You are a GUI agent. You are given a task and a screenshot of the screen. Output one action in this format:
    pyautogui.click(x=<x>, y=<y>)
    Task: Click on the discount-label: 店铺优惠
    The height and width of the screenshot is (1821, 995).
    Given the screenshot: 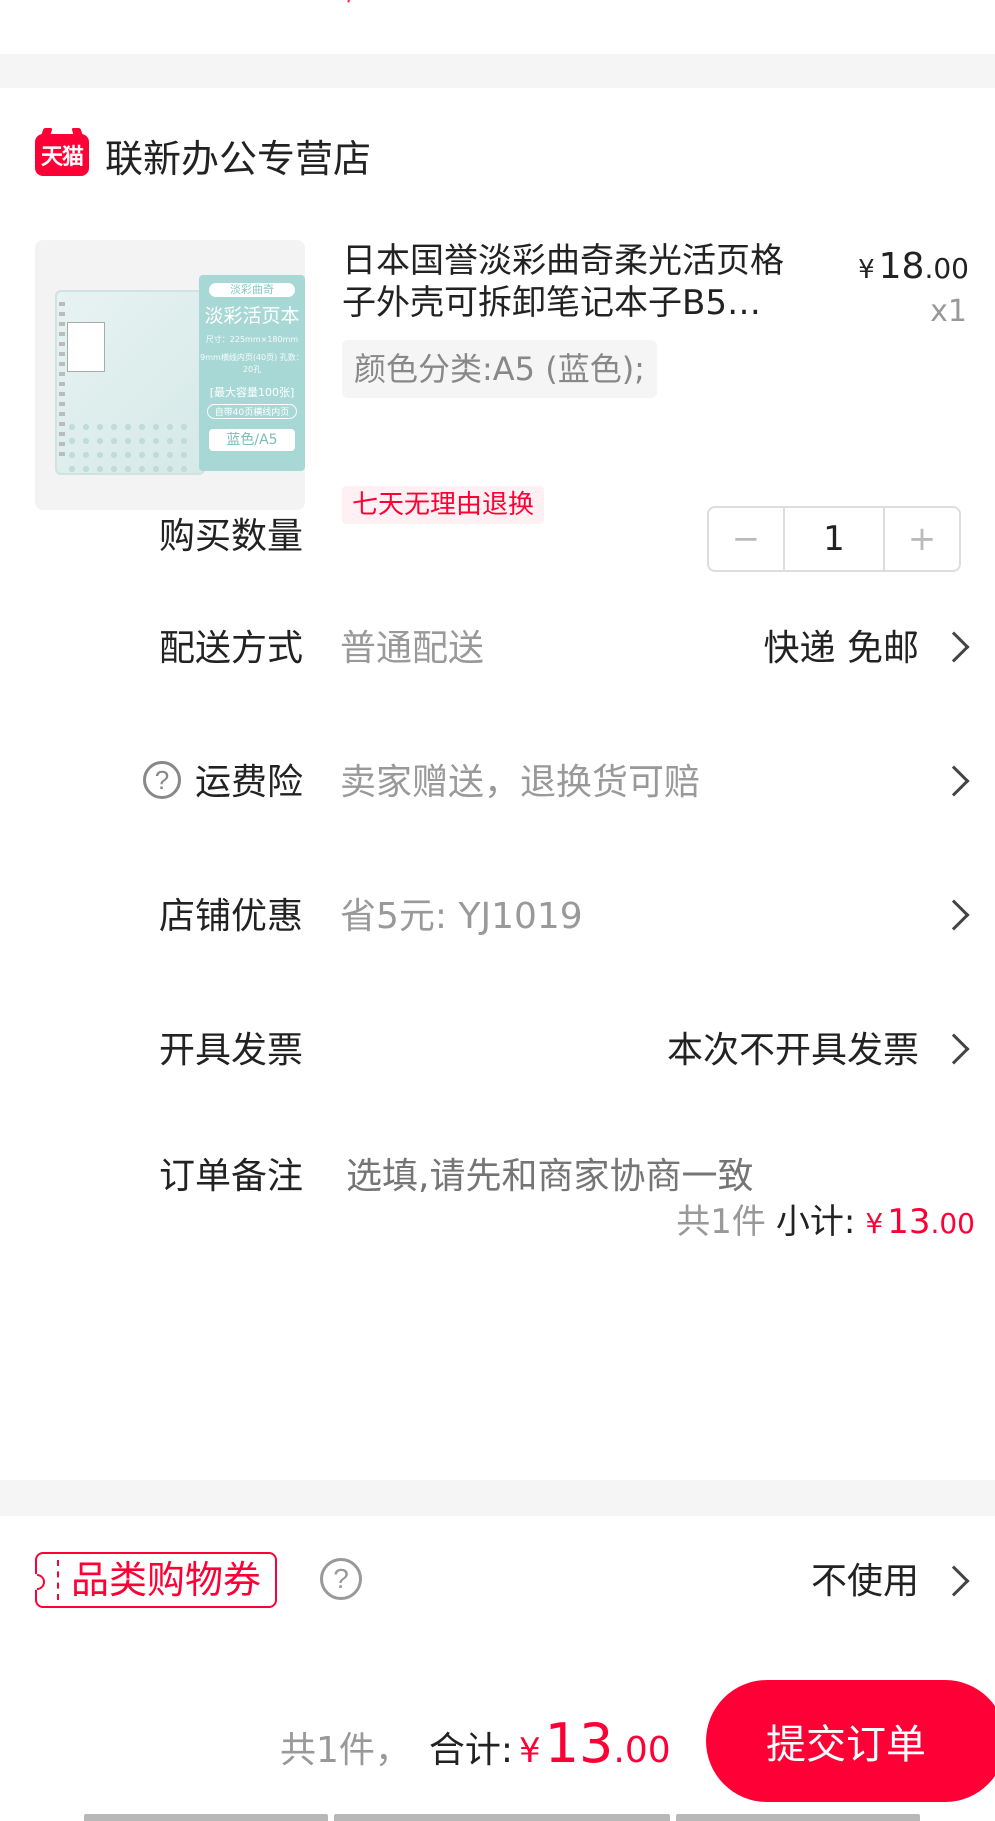 What is the action you would take?
    pyautogui.click(x=230, y=916)
    